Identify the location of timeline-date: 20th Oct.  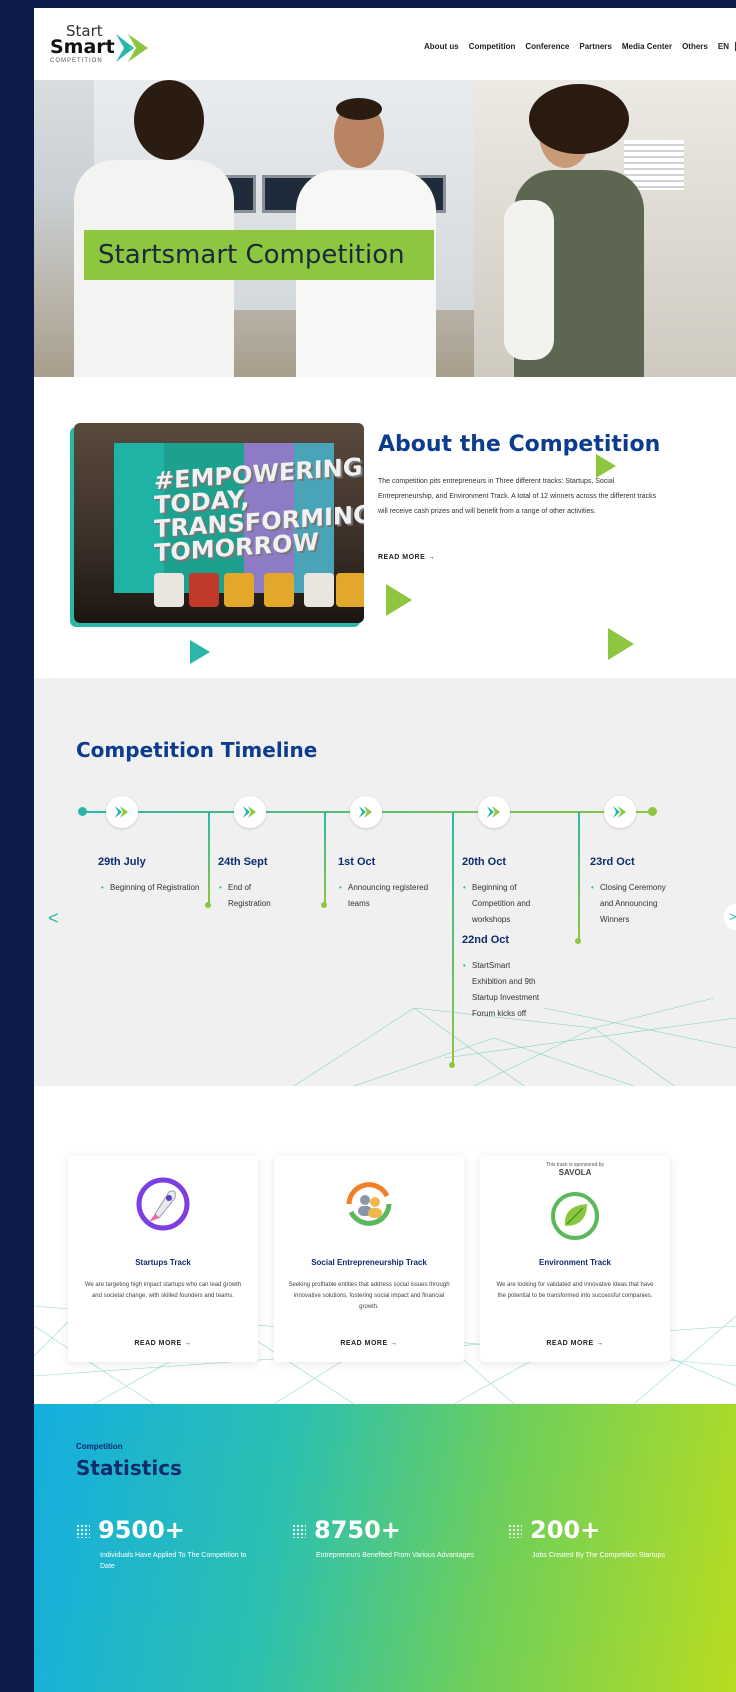
(484, 862).